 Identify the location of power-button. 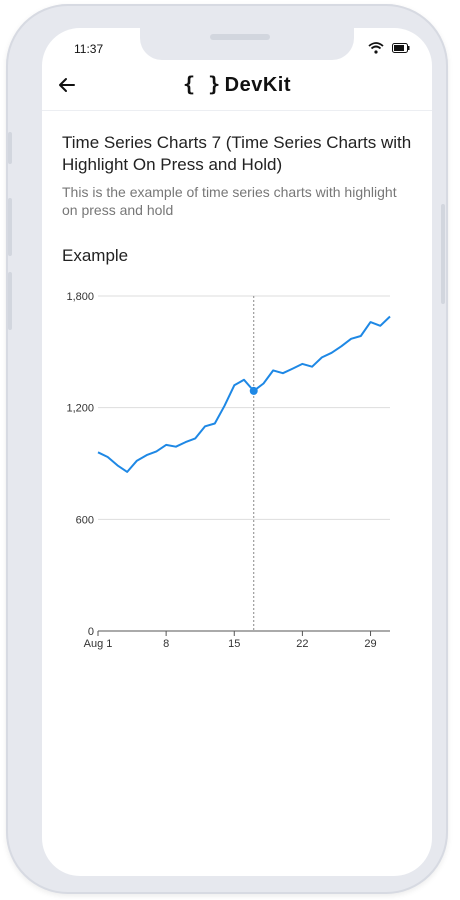
(443, 254).